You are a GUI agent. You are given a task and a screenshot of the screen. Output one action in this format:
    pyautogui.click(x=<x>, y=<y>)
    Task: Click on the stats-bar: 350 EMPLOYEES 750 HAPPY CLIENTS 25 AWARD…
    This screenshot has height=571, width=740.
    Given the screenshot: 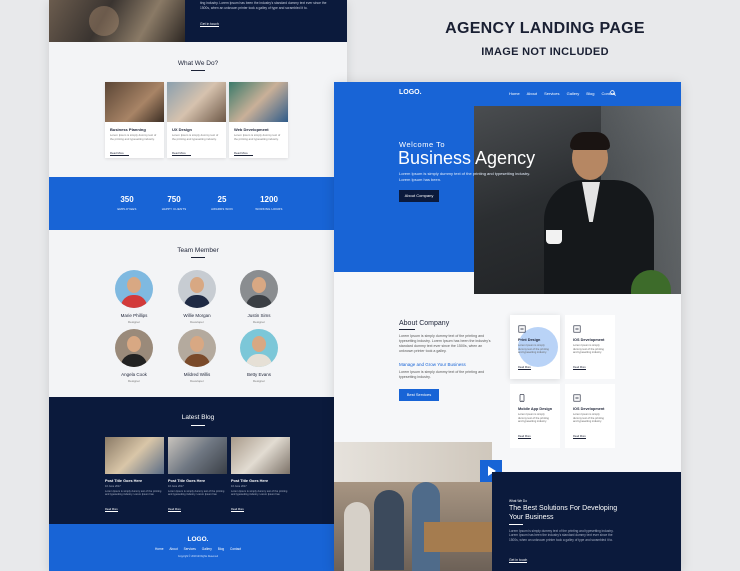 What is the action you would take?
    pyautogui.click(x=198, y=203)
    